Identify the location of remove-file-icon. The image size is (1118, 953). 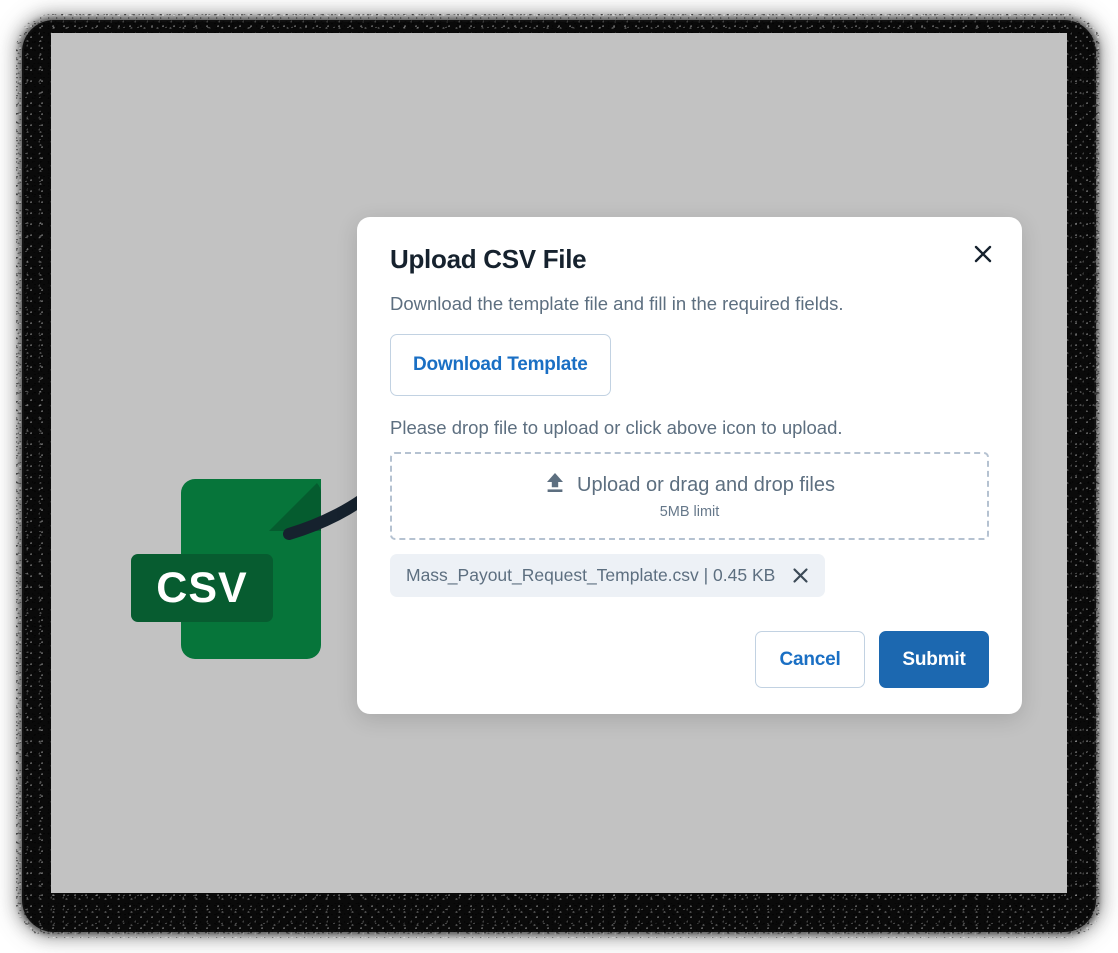
(800, 575).